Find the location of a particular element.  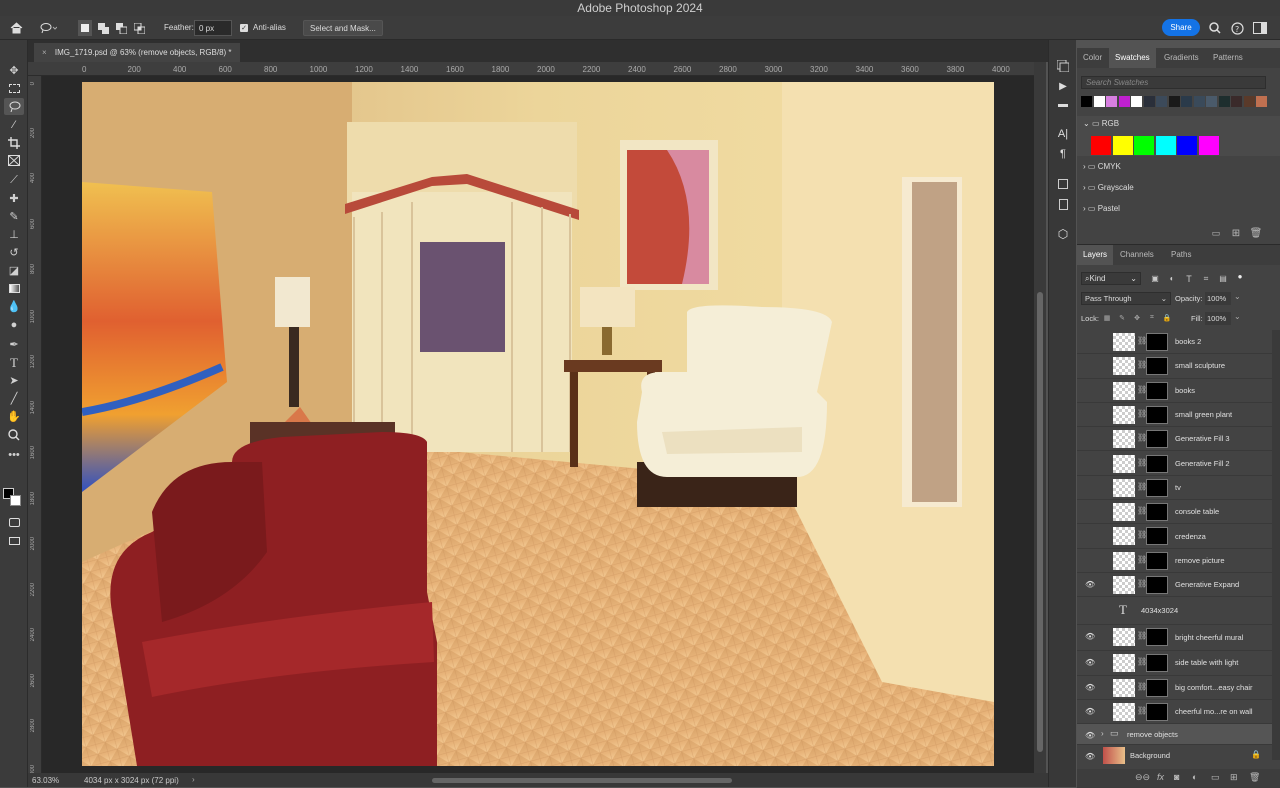

blur-tool-icon: 💧 is located at coordinates (14, 306).